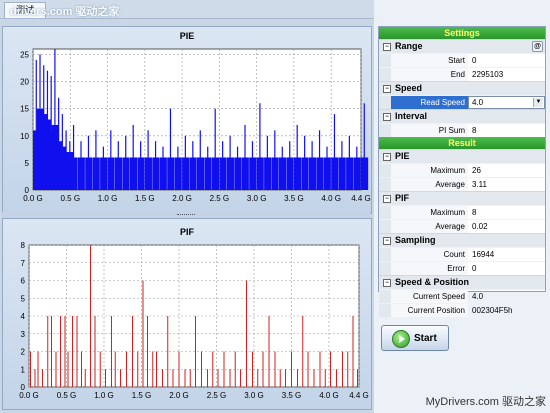 Image resolution: width=550 pixels, height=413 pixels. I want to click on read-speed-value: 4.0, so click(478, 102).